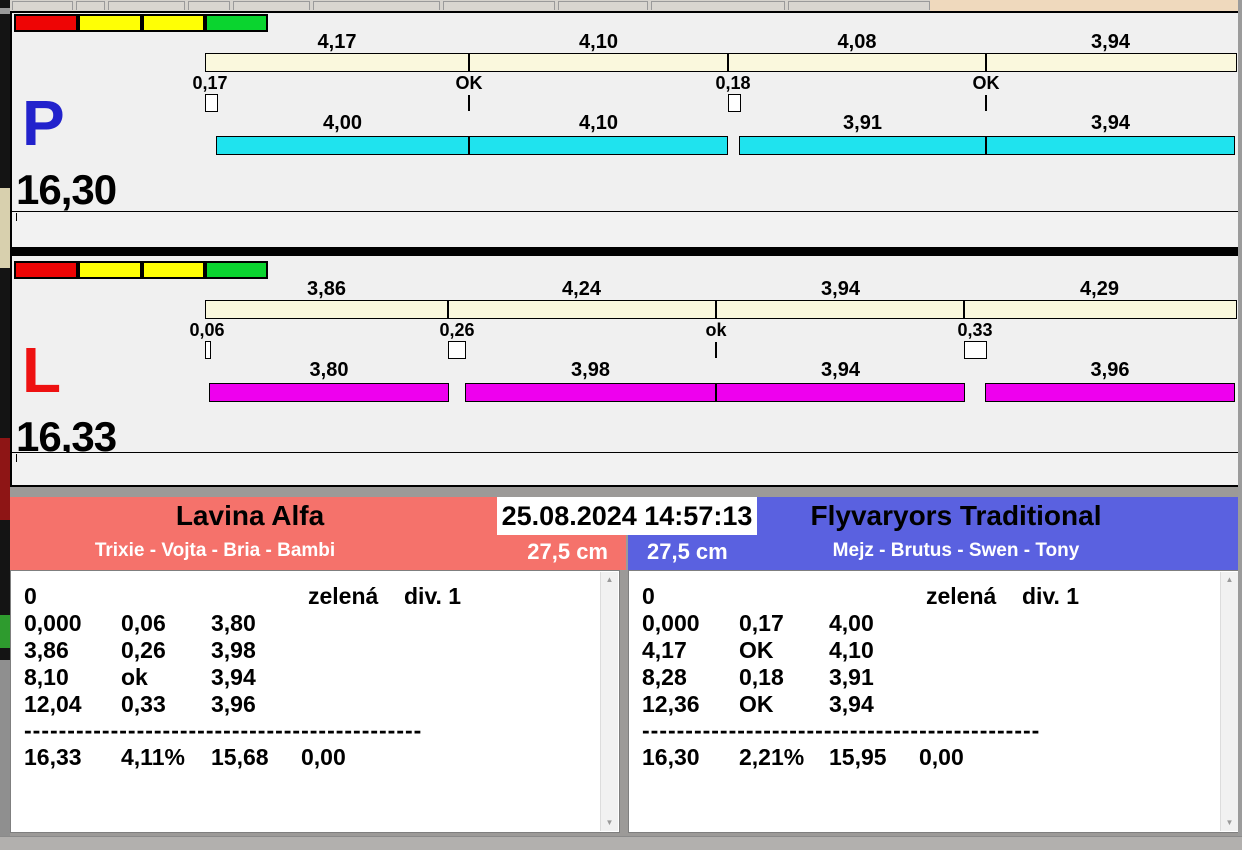 The height and width of the screenshot is (850, 1242). Describe the element at coordinates (924, 623) in the screenshot. I see `leg-result-row: 0,000 0,17 4,00` at that location.